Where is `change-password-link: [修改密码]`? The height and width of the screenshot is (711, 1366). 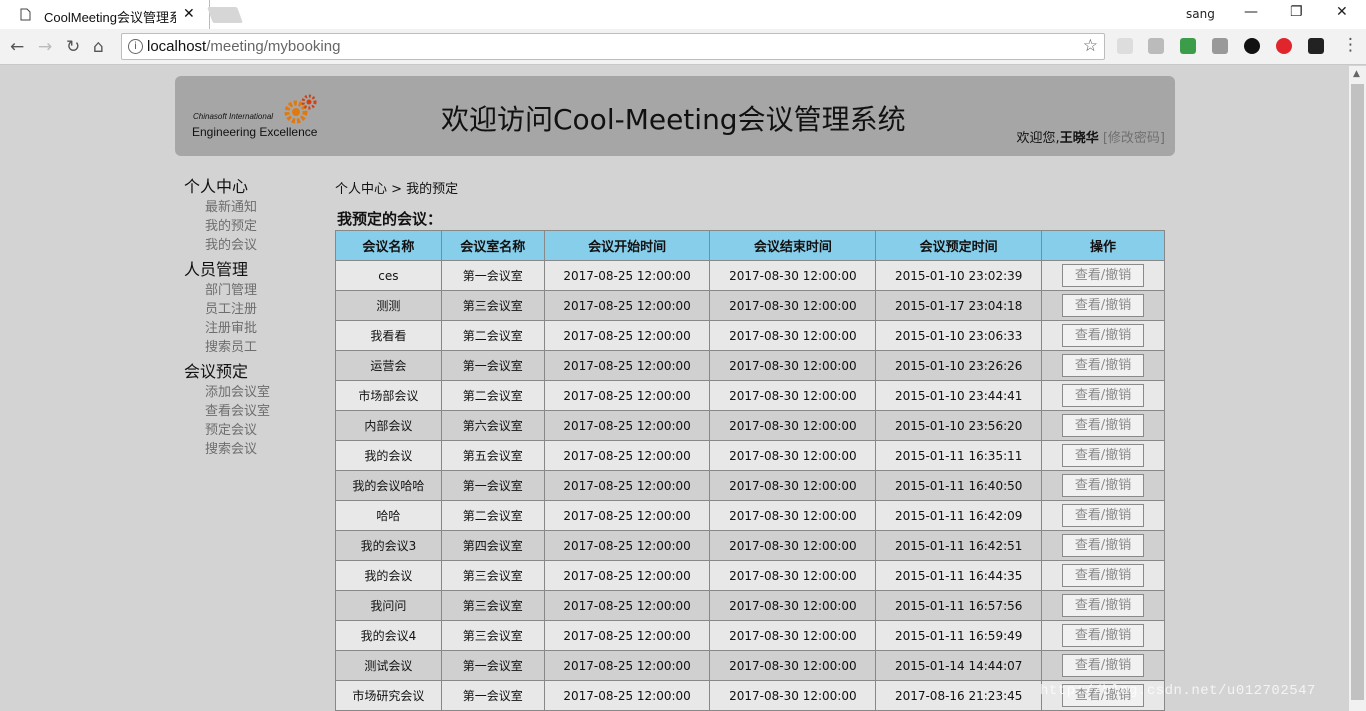
change-password-link: [修改密码] is located at coordinates (1134, 138).